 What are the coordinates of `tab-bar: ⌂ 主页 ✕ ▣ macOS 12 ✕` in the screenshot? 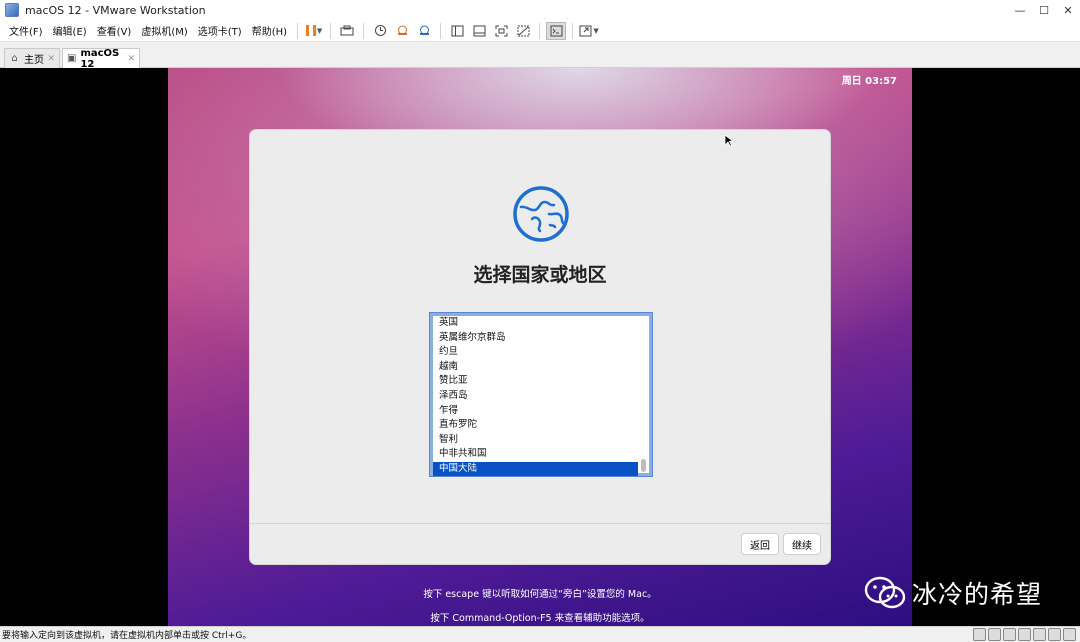 It's located at (540, 56).